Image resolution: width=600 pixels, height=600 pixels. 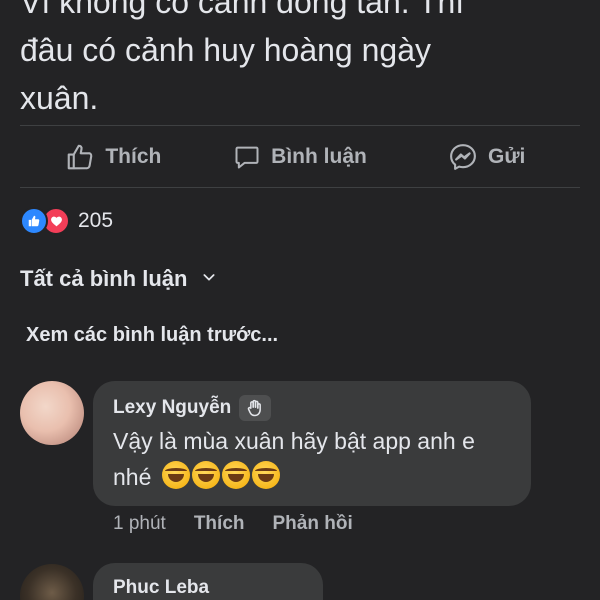 I want to click on post-action-bar: Thích Bình luận Gửi, so click(x=300, y=157).